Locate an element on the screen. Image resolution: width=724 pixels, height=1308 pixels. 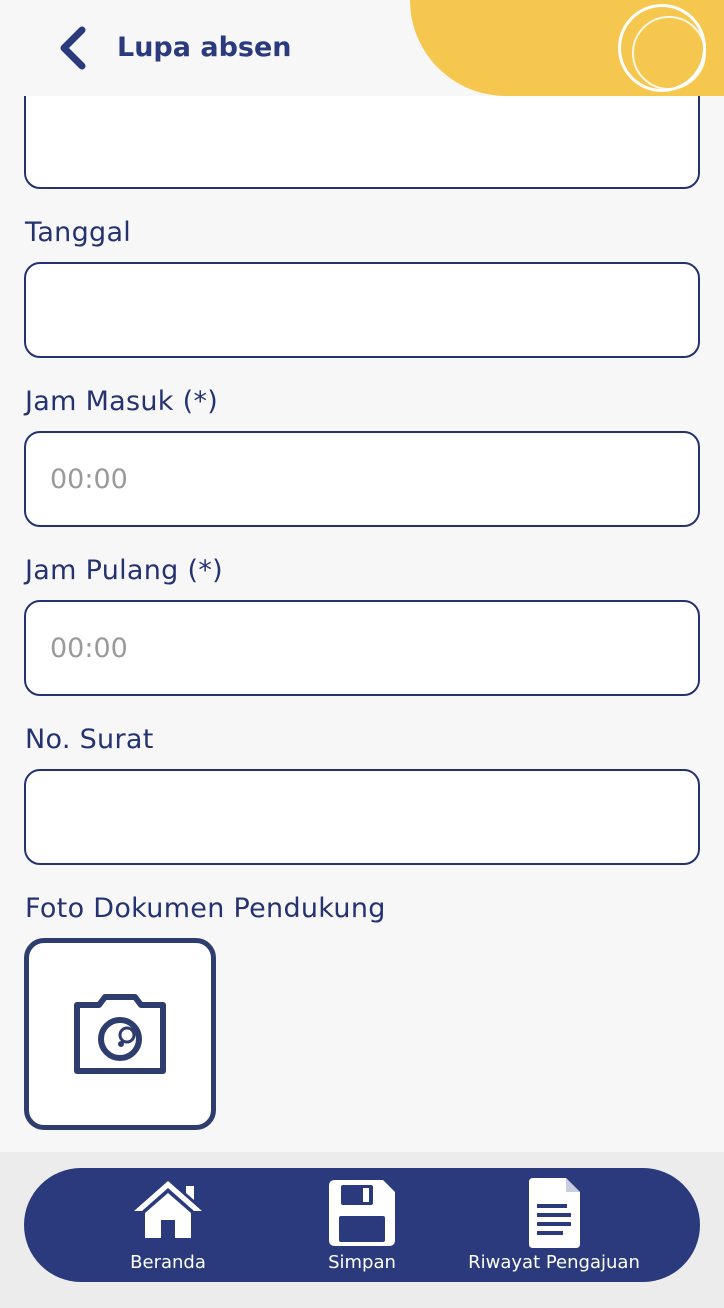
tanggal-input is located at coordinates (362, 310).